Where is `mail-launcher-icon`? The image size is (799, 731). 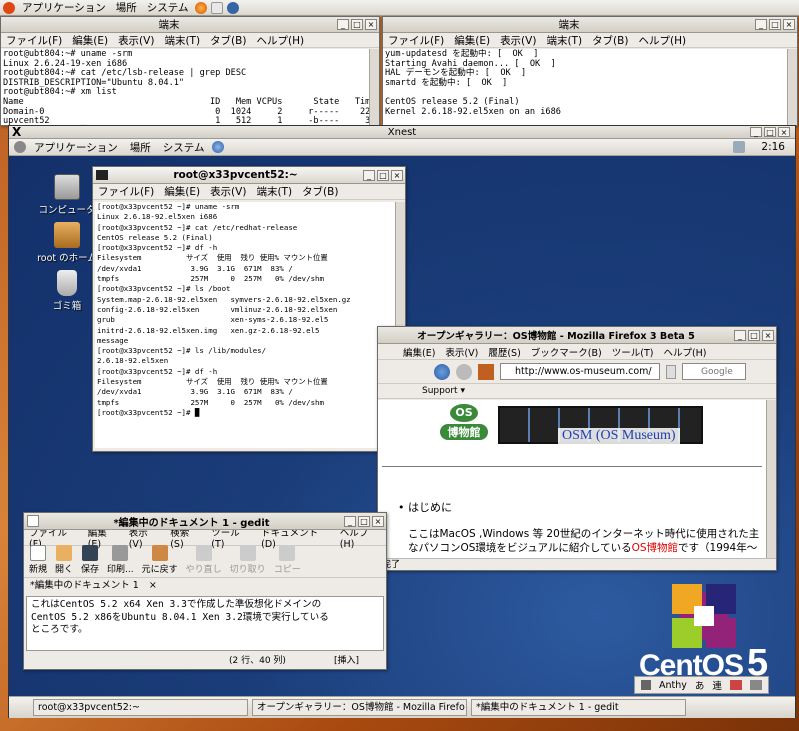 mail-launcher-icon is located at coordinates (217, 7).